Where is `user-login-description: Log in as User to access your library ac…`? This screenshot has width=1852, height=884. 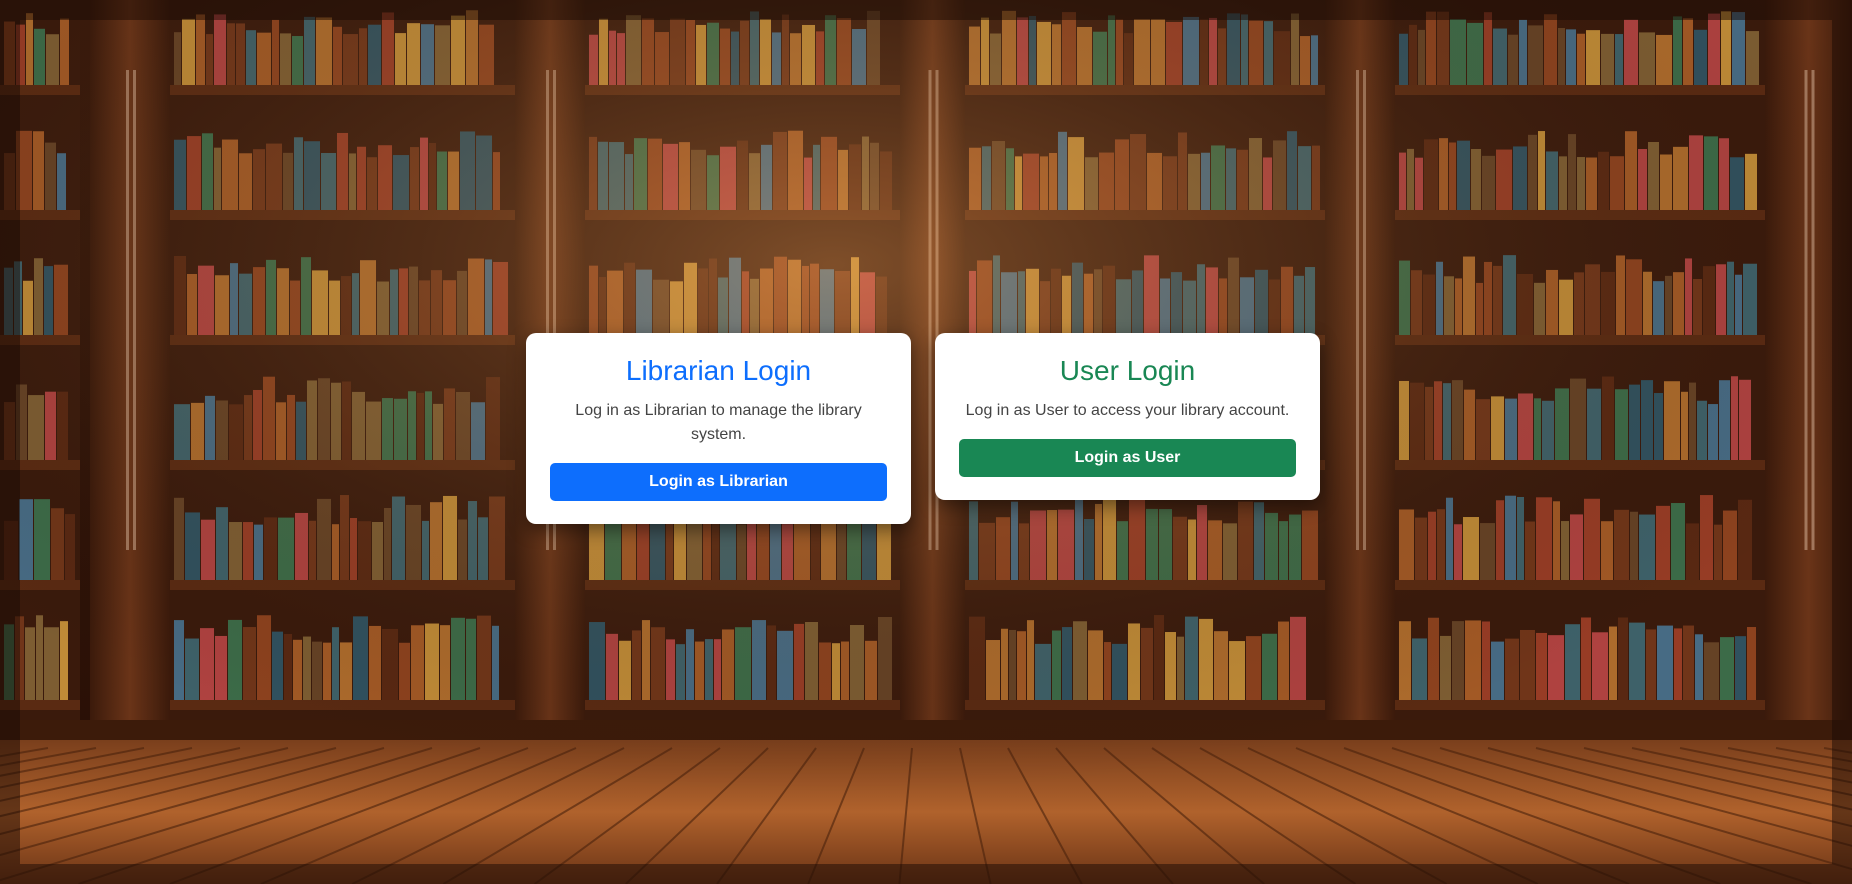 user-login-description: Log in as User to access your library ac… is located at coordinates (1127, 410).